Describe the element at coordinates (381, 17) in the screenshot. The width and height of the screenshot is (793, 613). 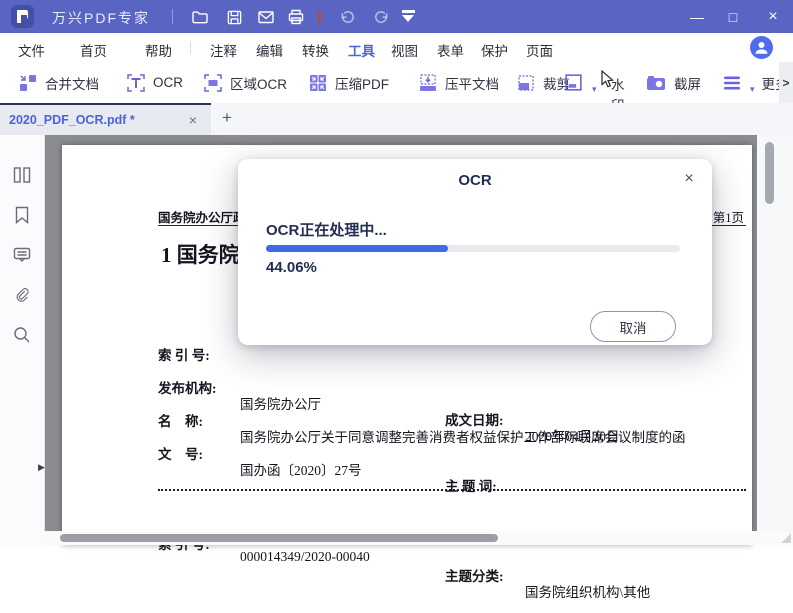
I see `redo-icon` at that location.